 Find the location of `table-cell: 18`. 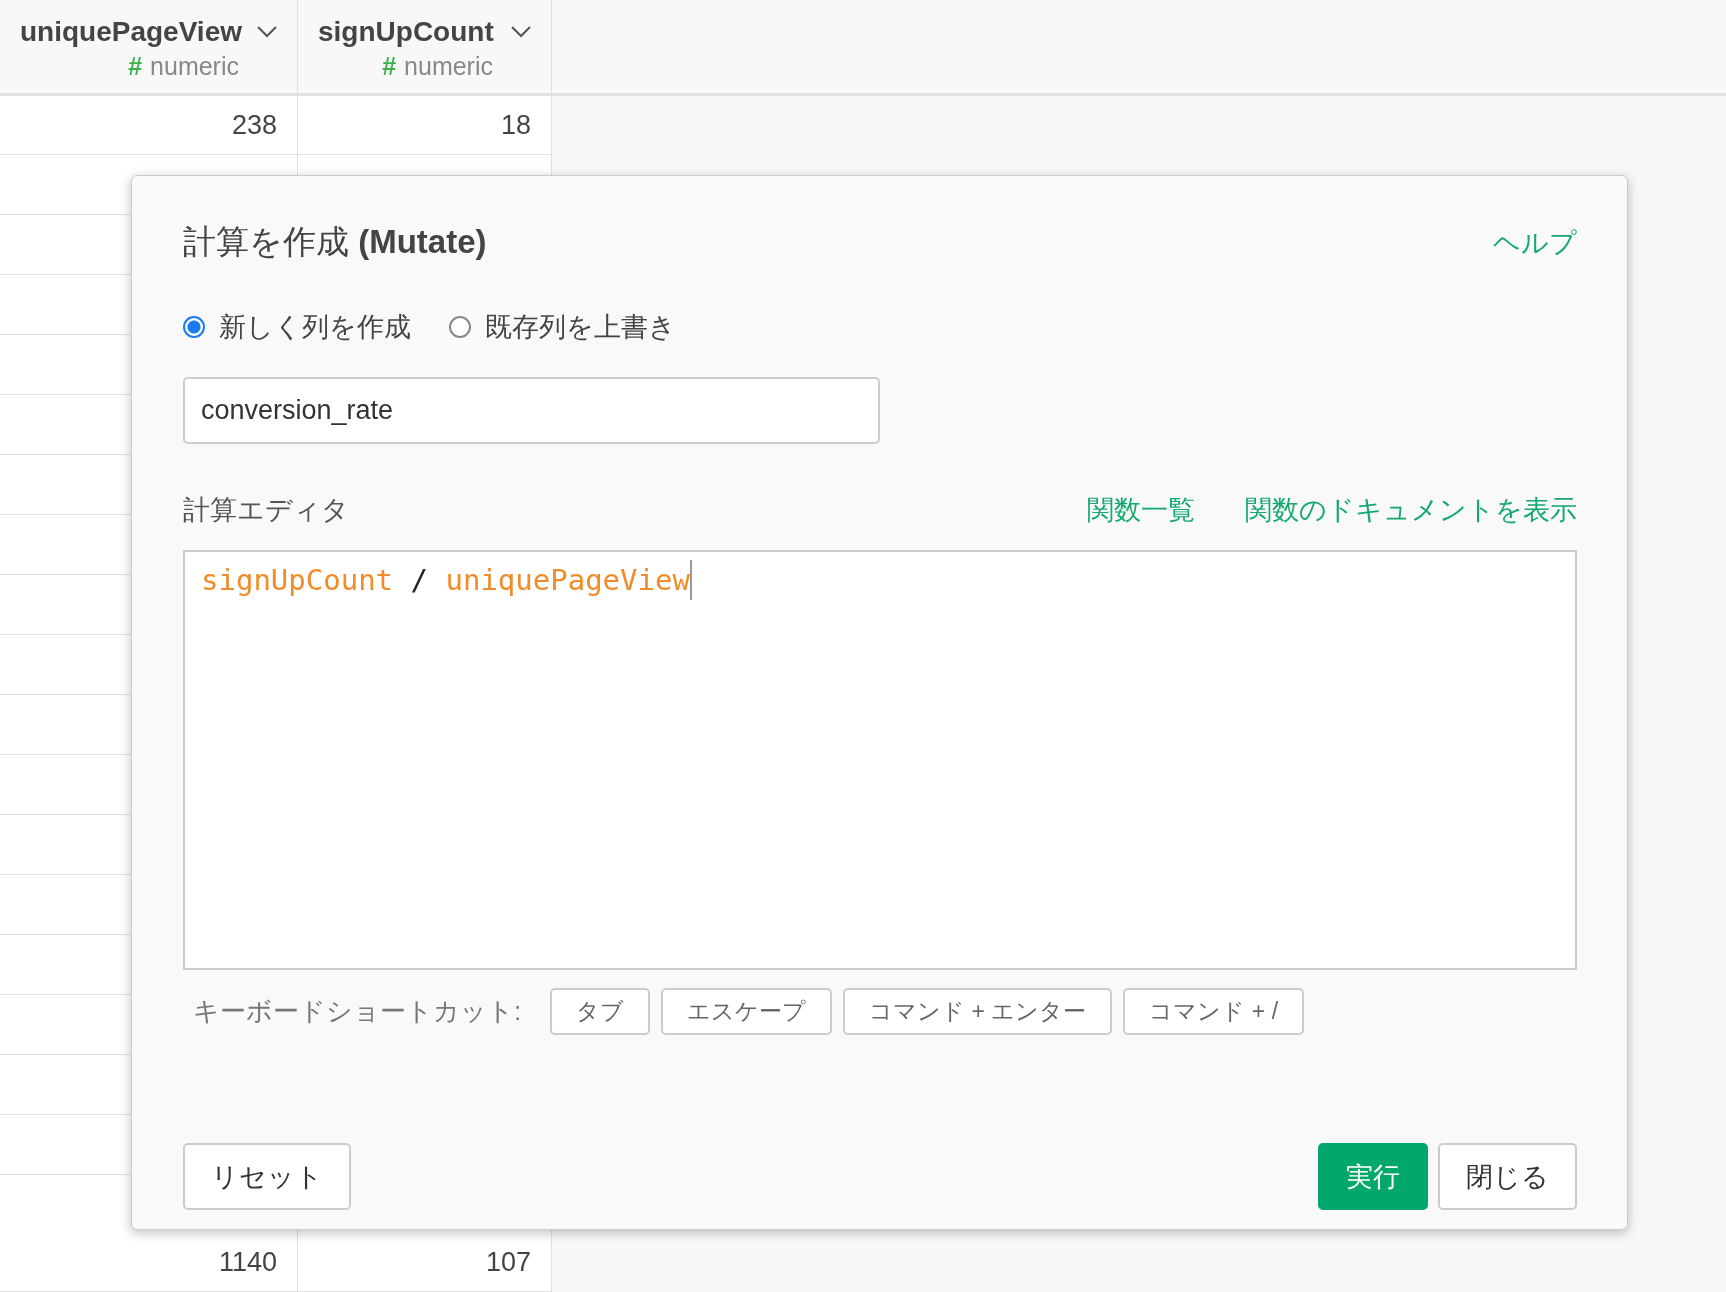

table-cell: 18 is located at coordinates (425, 126).